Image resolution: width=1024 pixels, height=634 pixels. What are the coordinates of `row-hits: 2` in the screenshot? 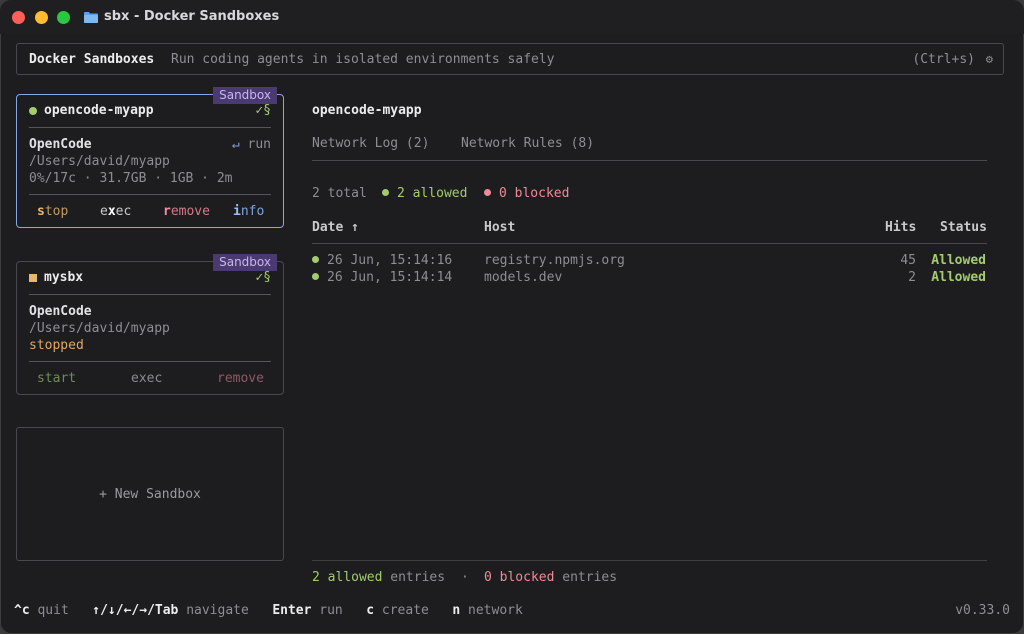 It's located at (912, 277).